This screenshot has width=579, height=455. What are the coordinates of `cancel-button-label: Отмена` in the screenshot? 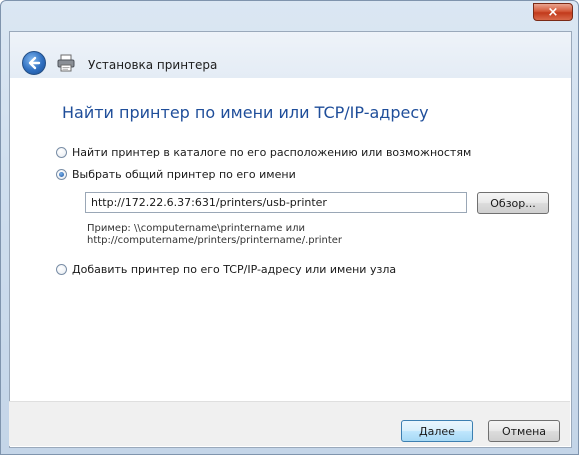 It's located at (524, 431).